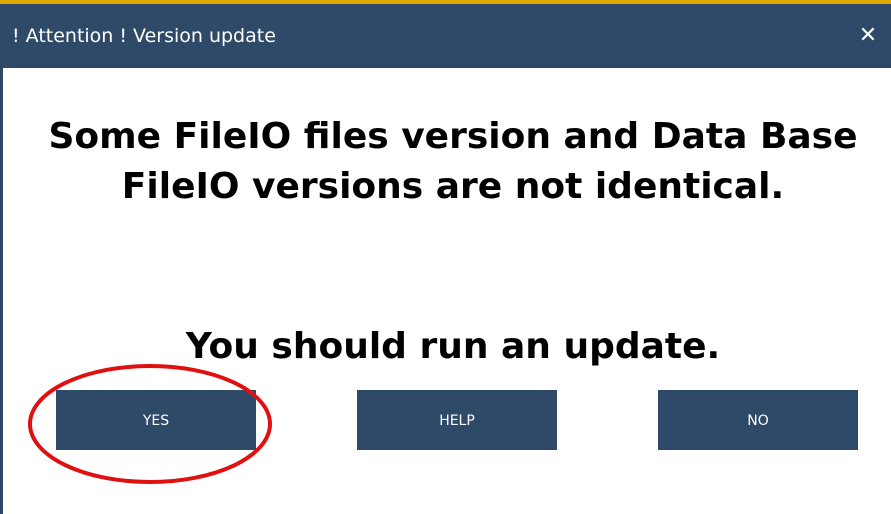 The image size is (891, 514). Describe the element at coordinates (868, 36) in the screenshot. I see `close-icon: ✕` at that location.